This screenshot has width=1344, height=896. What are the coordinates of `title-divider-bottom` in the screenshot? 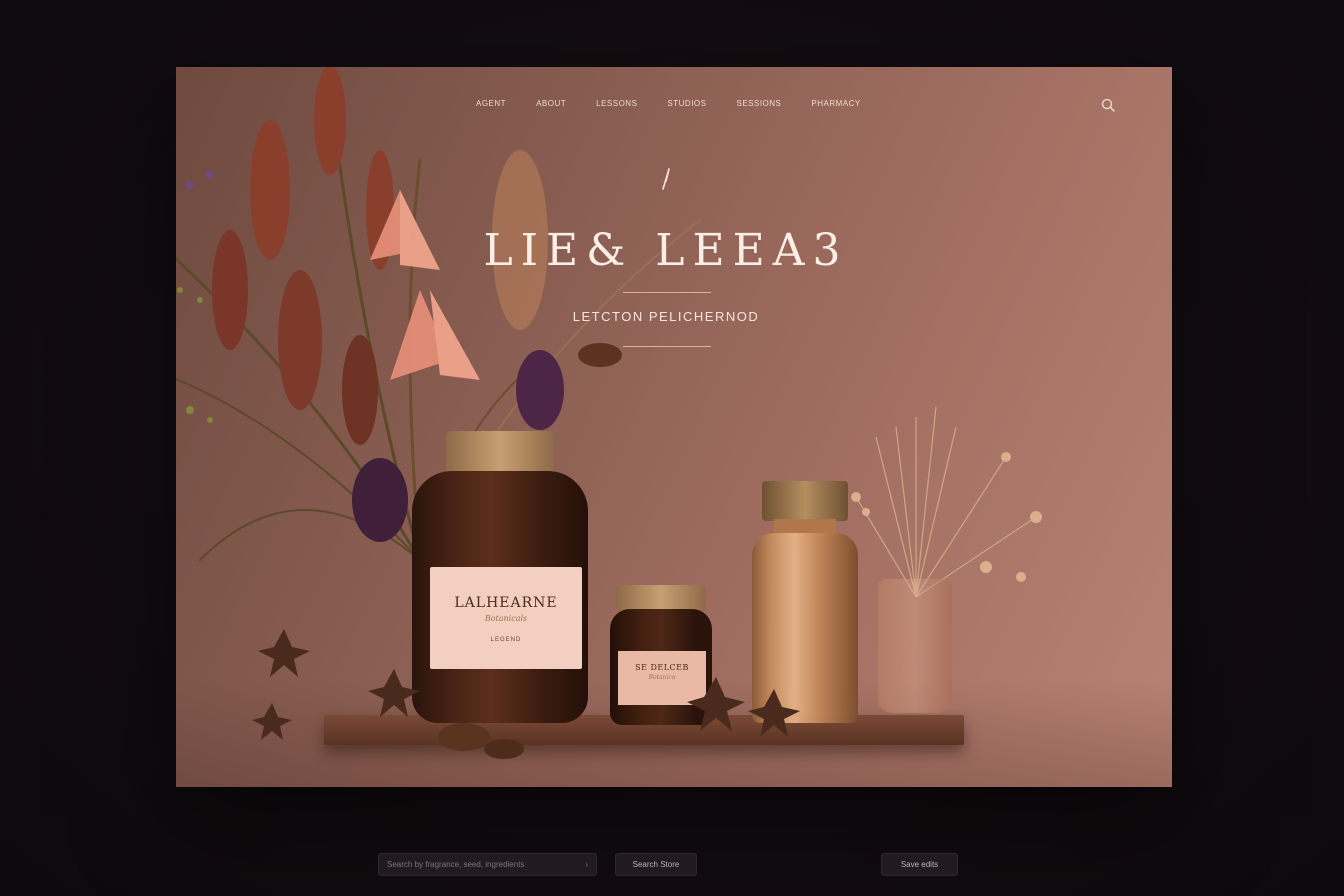 It's located at (667, 346).